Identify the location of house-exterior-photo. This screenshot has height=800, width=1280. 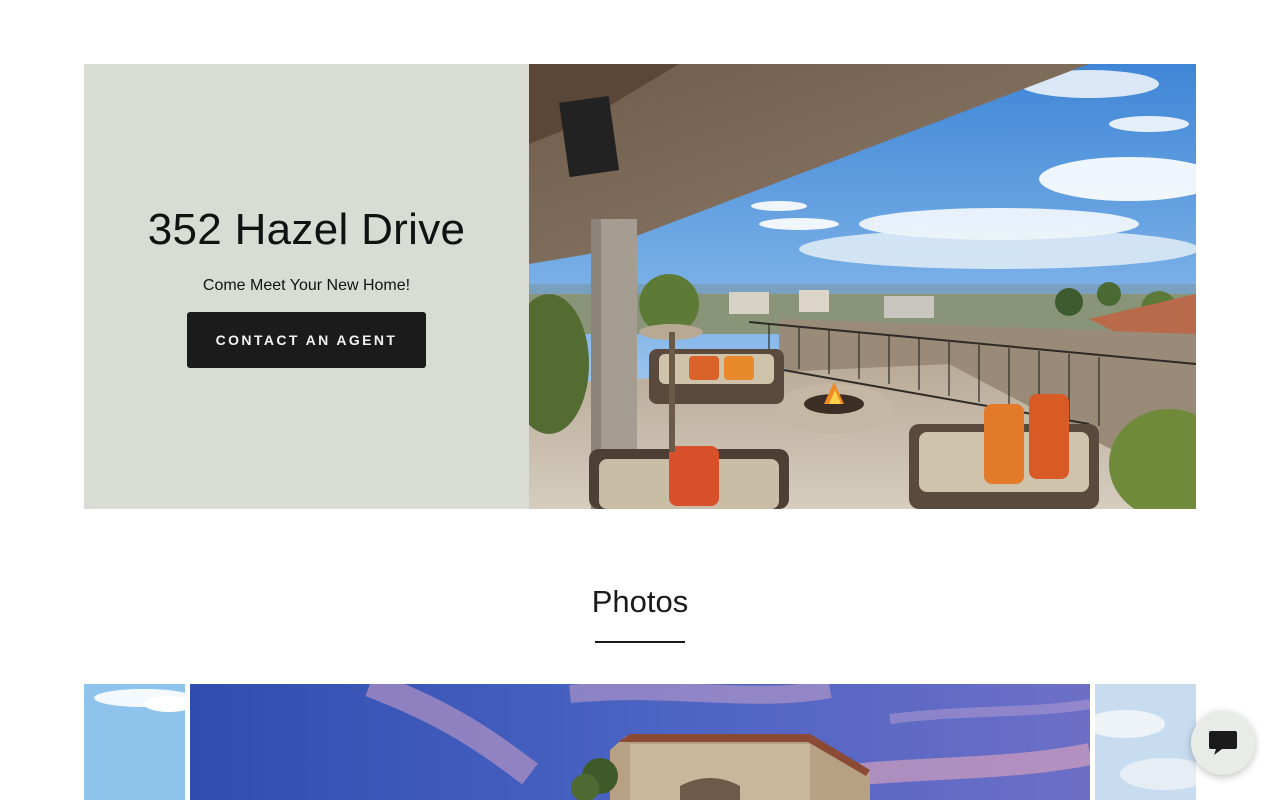
(640, 742).